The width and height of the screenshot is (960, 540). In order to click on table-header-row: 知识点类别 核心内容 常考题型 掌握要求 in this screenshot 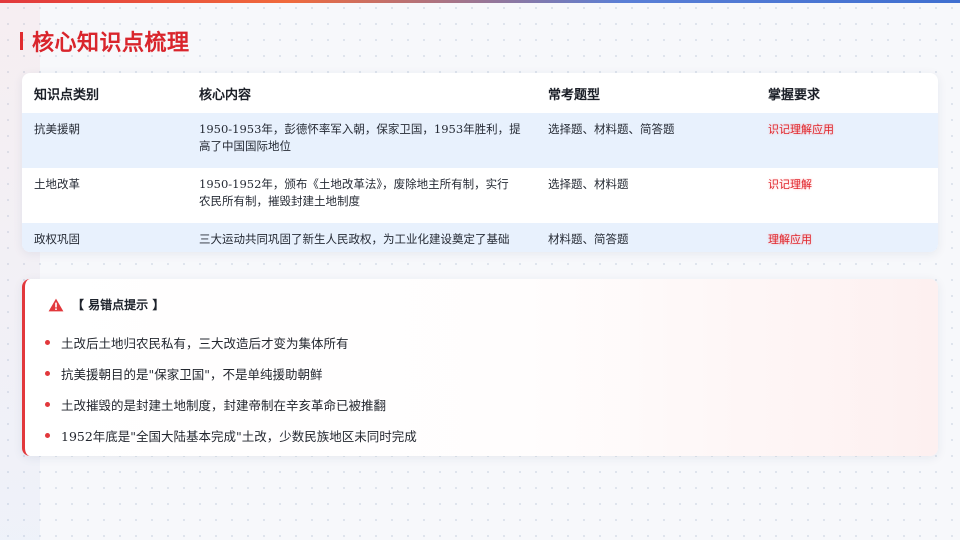, I will do `click(480, 93)`.